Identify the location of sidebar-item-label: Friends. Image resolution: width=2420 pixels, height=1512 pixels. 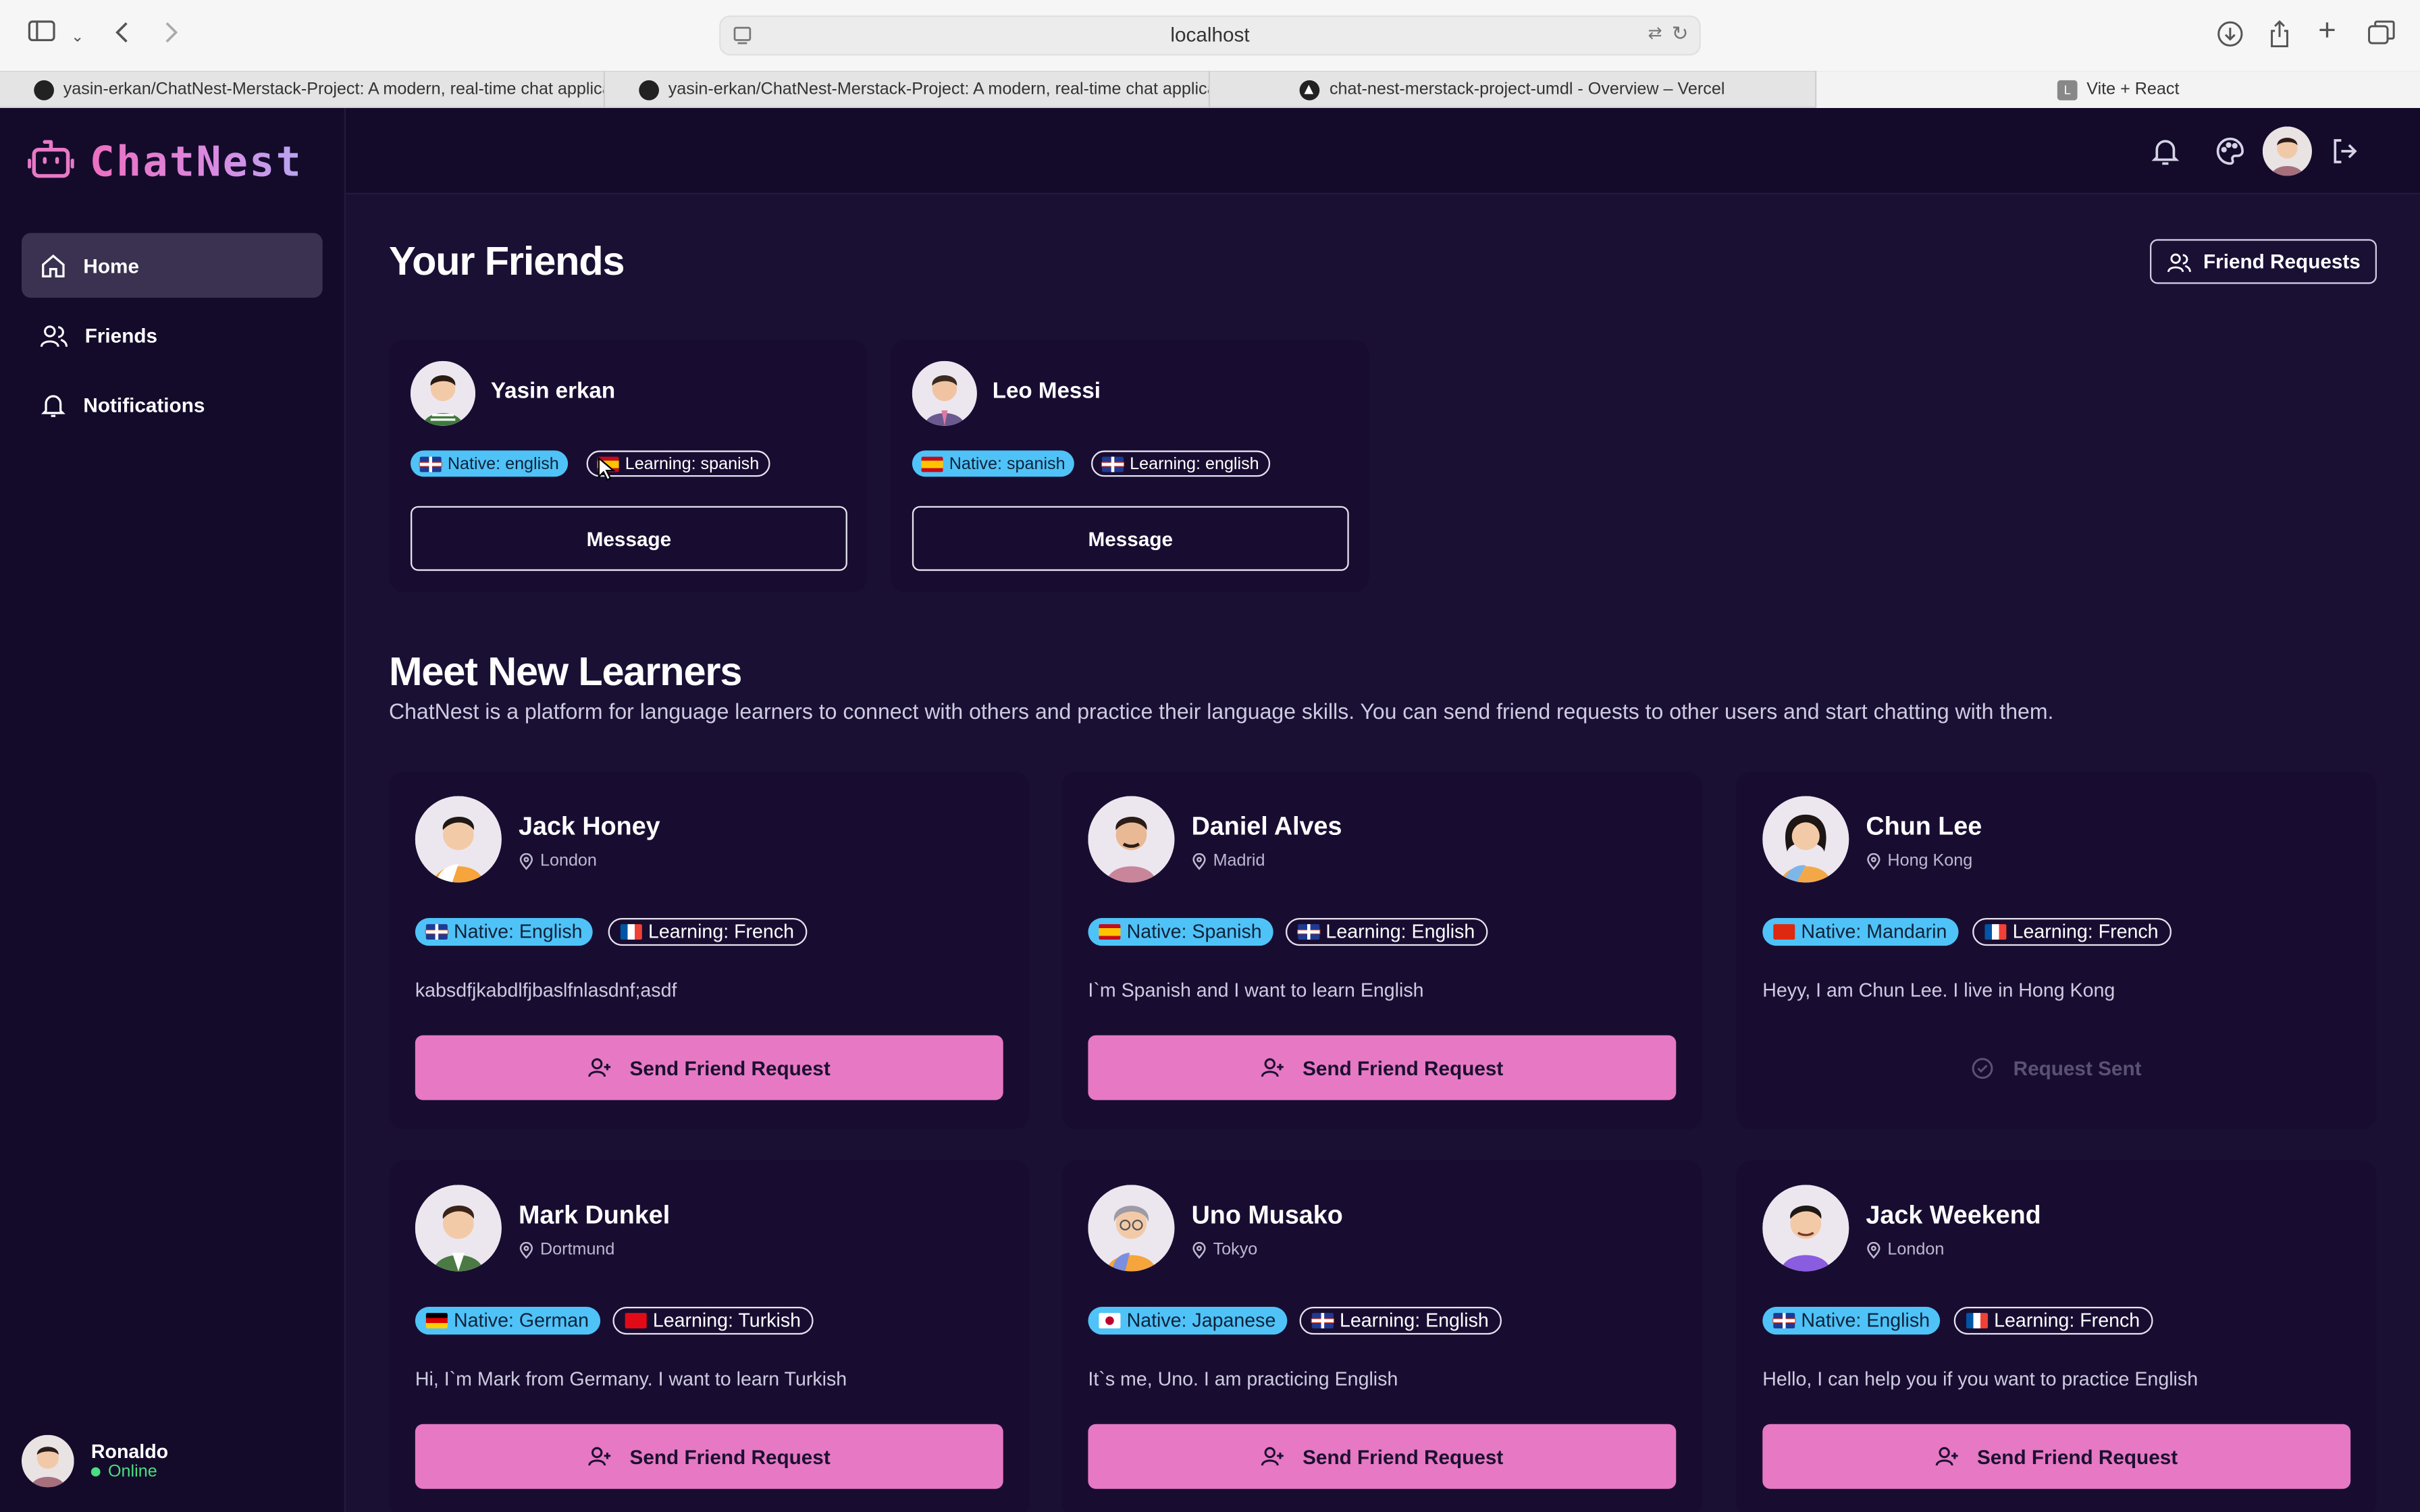
(121, 335).